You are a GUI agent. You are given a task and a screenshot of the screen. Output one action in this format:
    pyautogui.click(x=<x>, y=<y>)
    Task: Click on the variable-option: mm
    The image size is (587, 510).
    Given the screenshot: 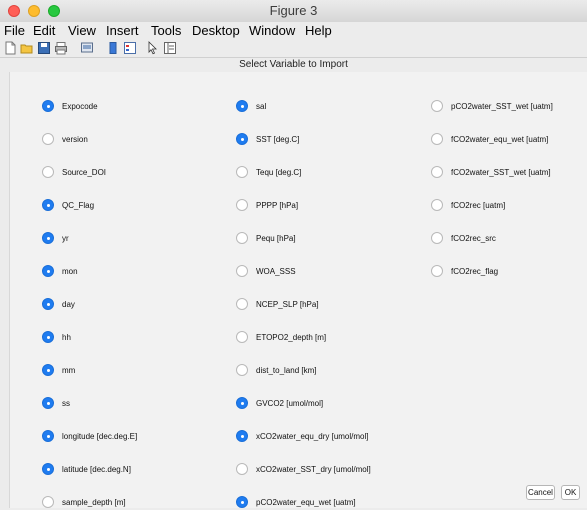 What is the action you would take?
    pyautogui.click(x=58, y=370)
    